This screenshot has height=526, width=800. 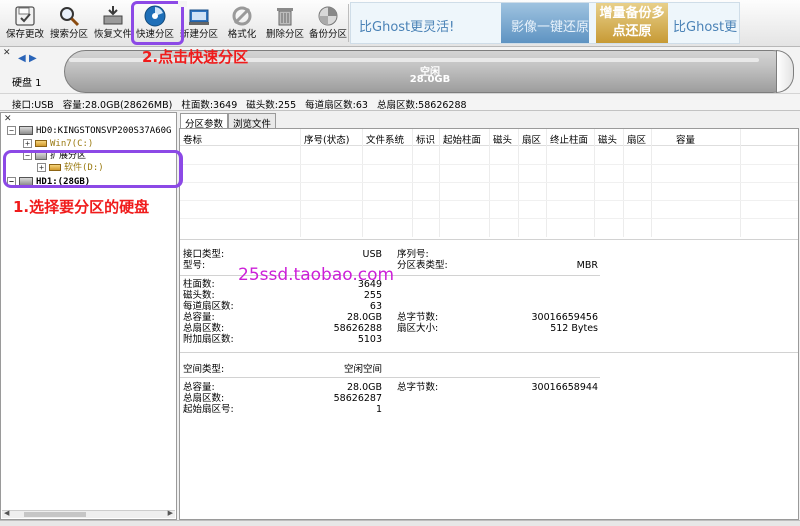 What do you see at coordinates (574, 328) in the screenshot?
I see `sector-size-value: 512 Bytes` at bounding box center [574, 328].